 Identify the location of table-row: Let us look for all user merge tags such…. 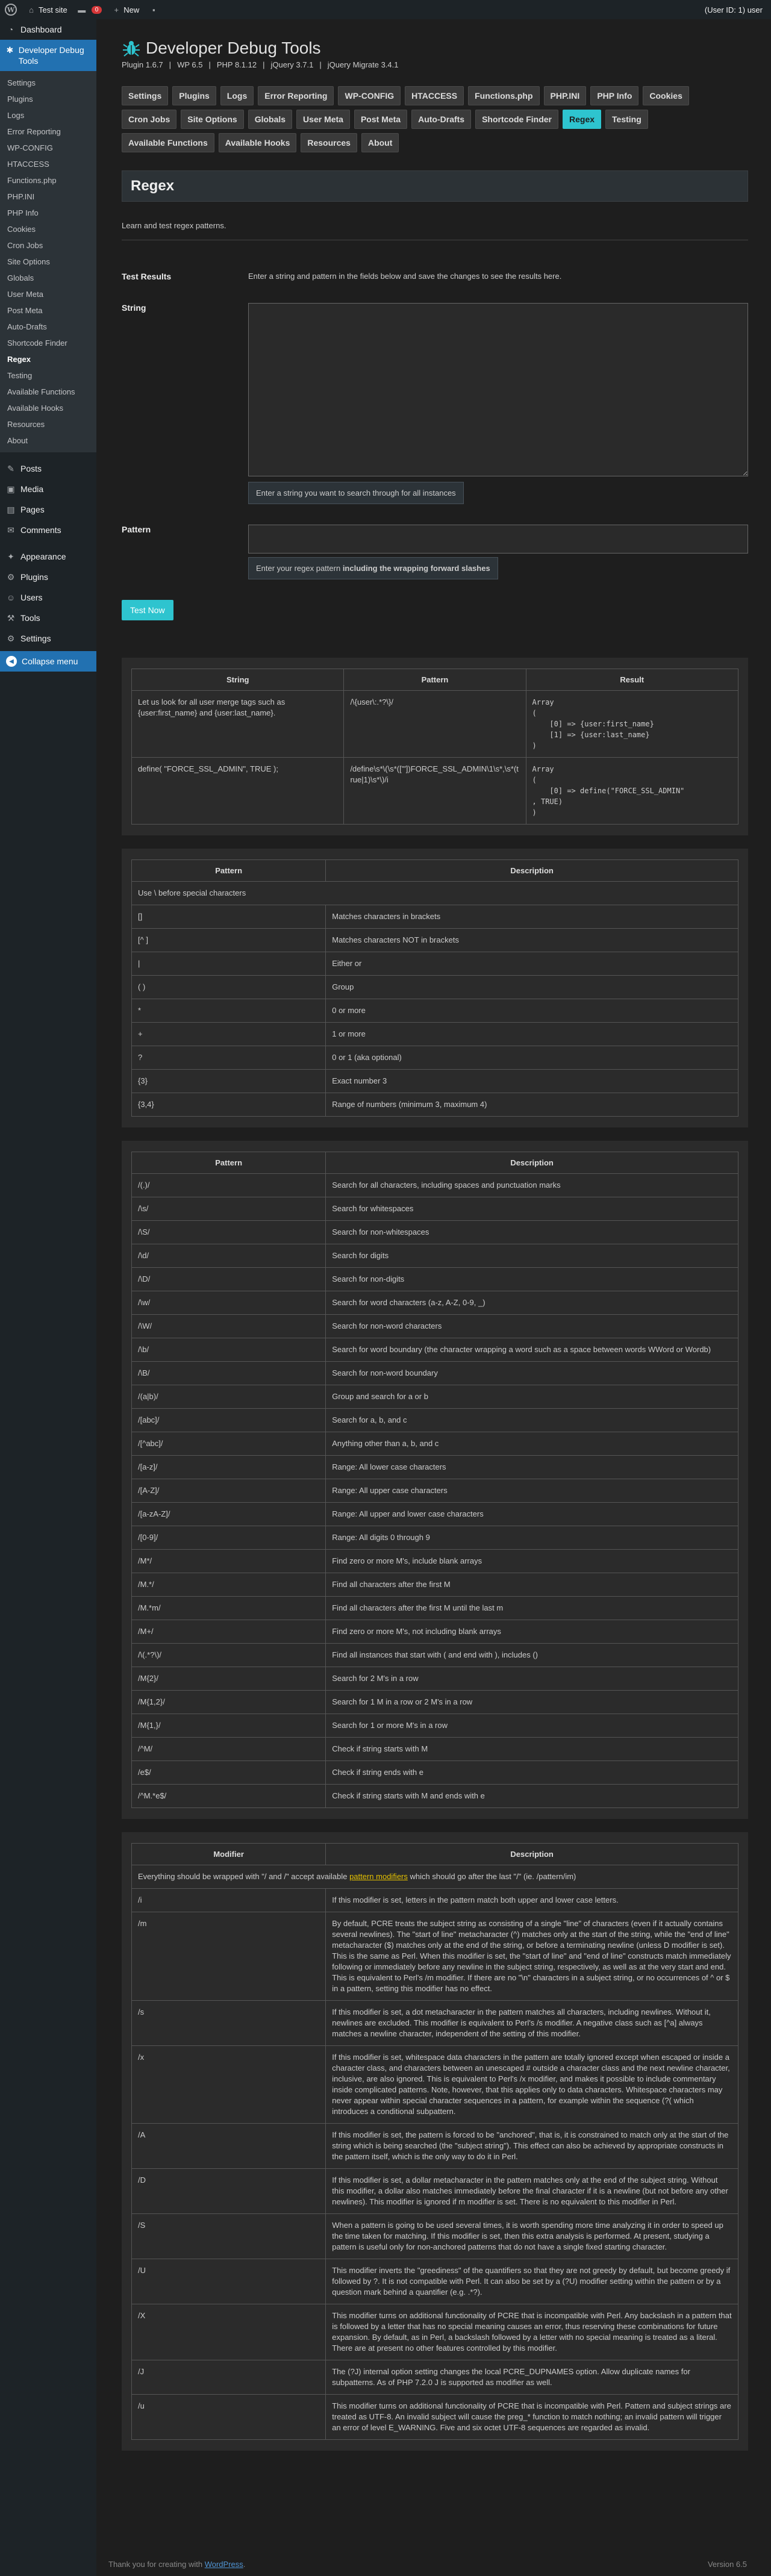
(435, 724).